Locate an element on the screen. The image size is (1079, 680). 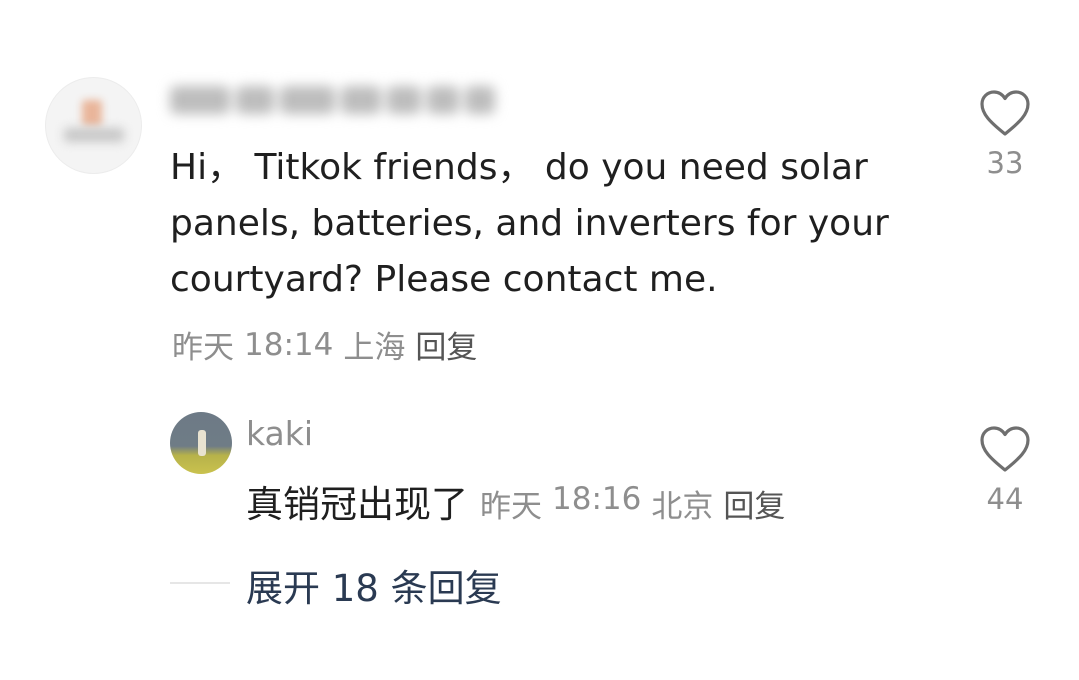
reply-date: 昨天 is located at coordinates (511, 507).